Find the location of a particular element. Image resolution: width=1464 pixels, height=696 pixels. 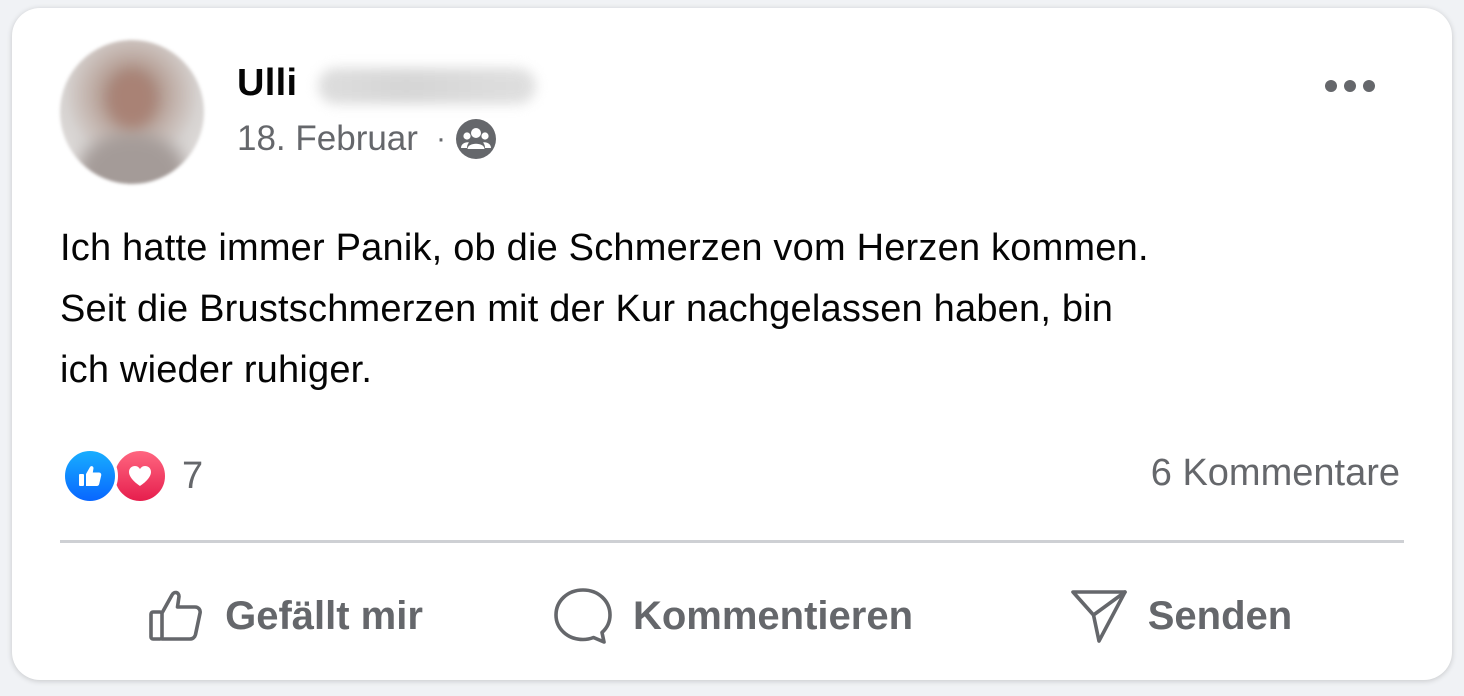

like-button-label: Gefällt mir is located at coordinates (324, 615).